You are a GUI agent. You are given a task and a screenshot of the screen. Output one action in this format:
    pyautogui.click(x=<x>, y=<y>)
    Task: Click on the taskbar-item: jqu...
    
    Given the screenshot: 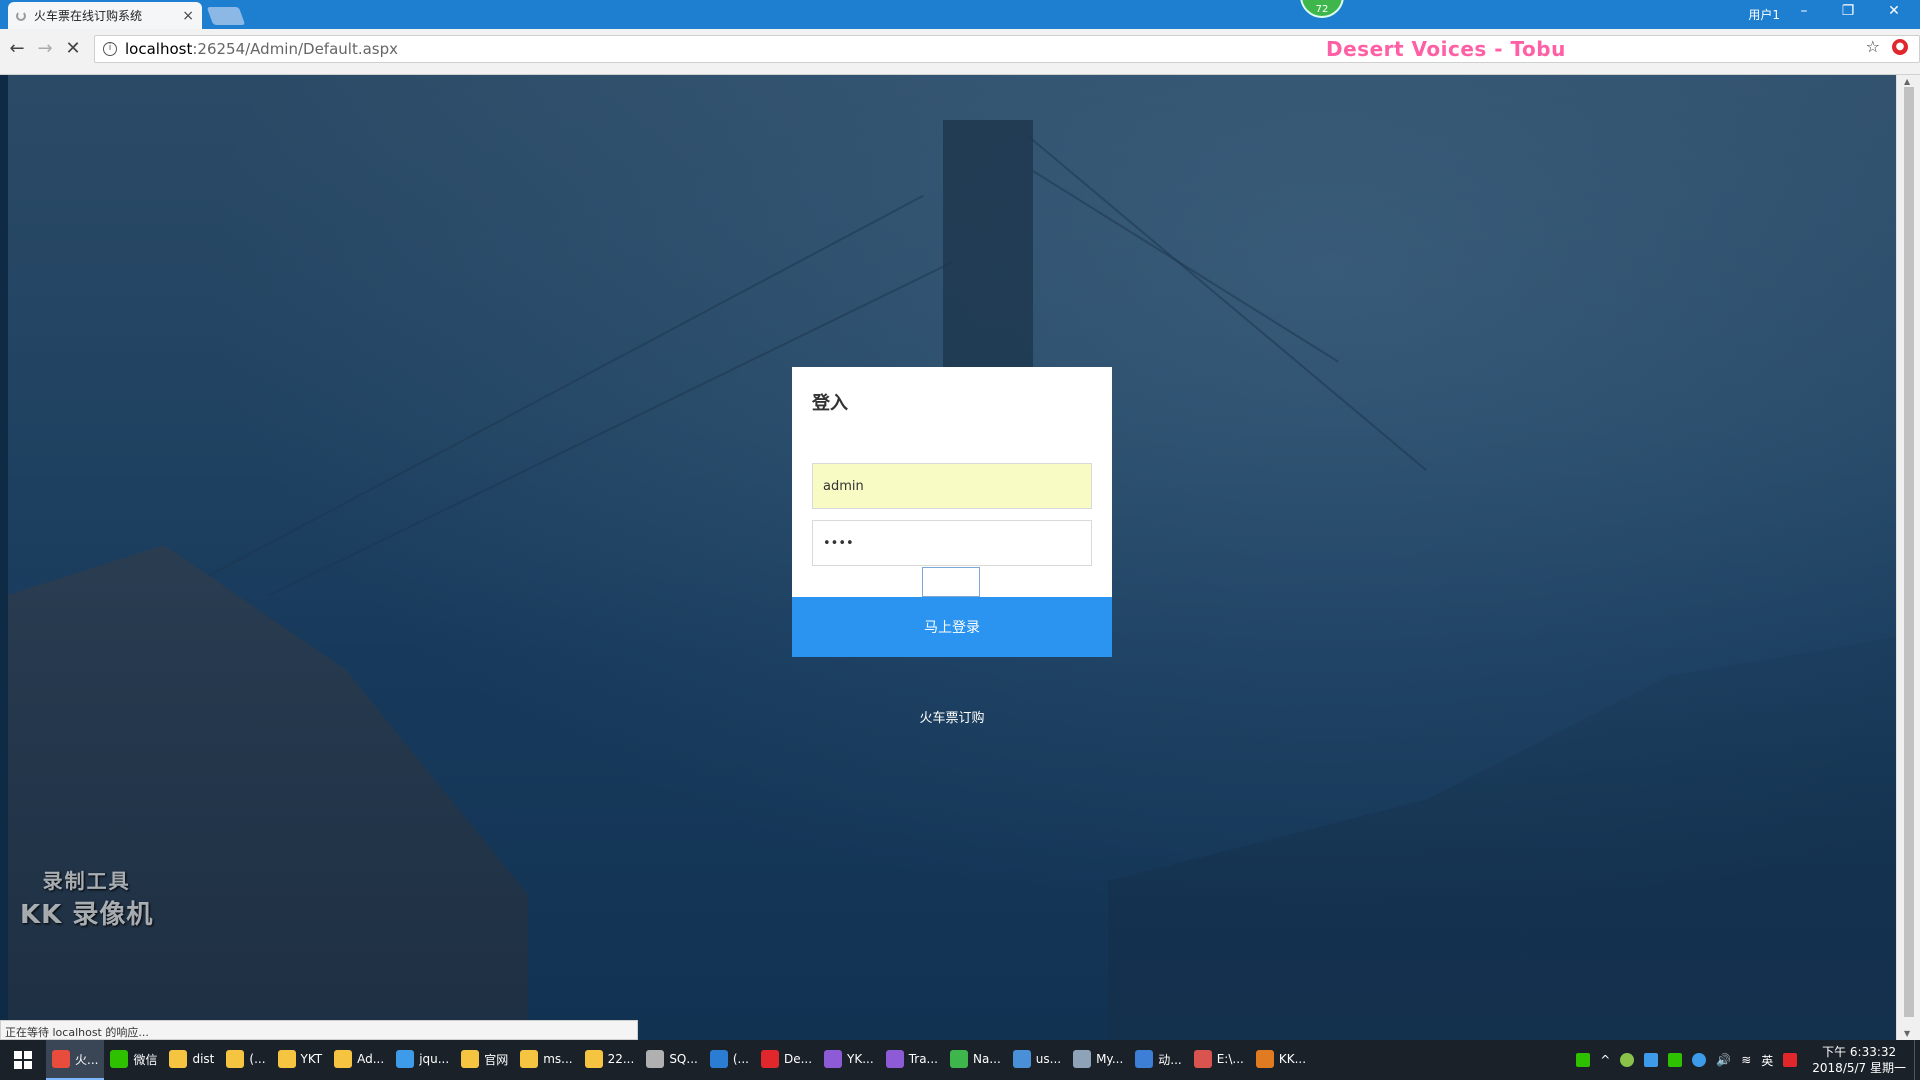 What is the action you would take?
    pyautogui.click(x=422, y=1060)
    